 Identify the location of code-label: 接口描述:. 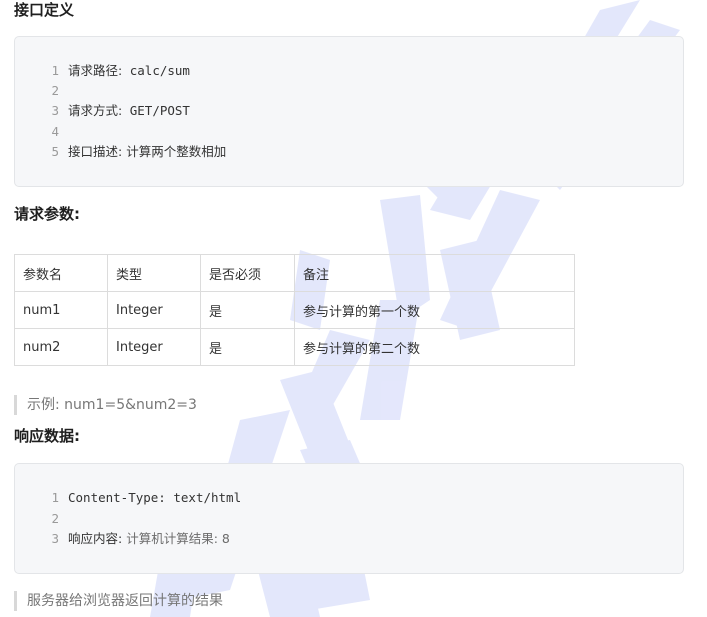
(95, 151).